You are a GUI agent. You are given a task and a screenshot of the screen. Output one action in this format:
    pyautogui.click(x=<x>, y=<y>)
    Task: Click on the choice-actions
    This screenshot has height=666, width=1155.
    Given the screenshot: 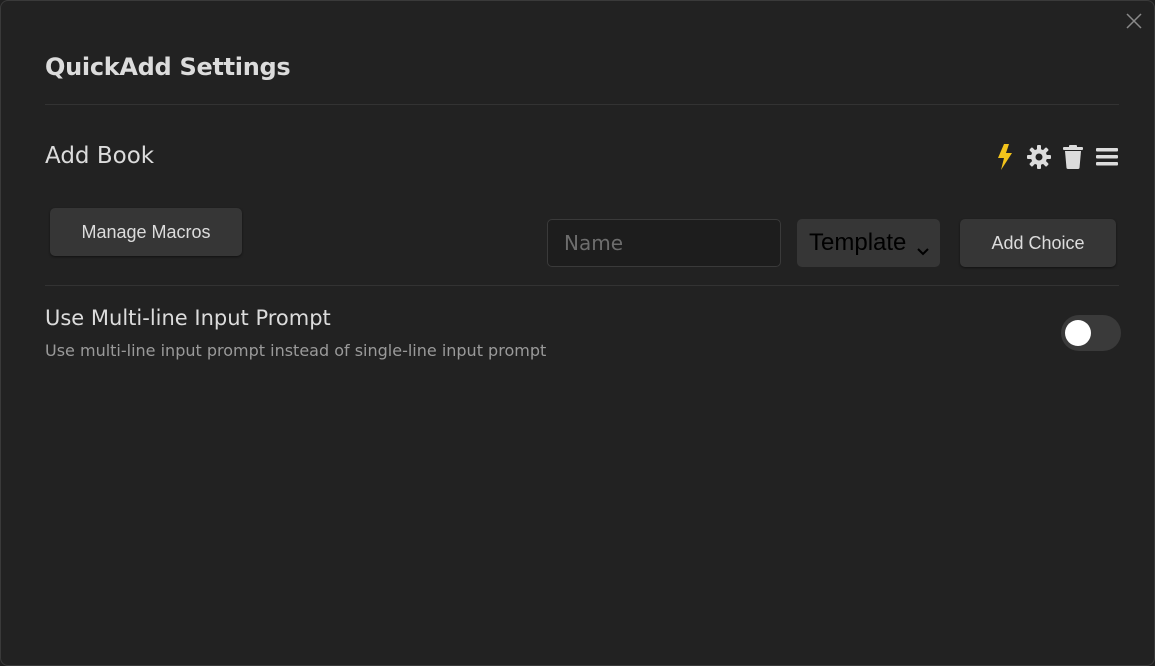 What is the action you would take?
    pyautogui.click(x=1056, y=157)
    